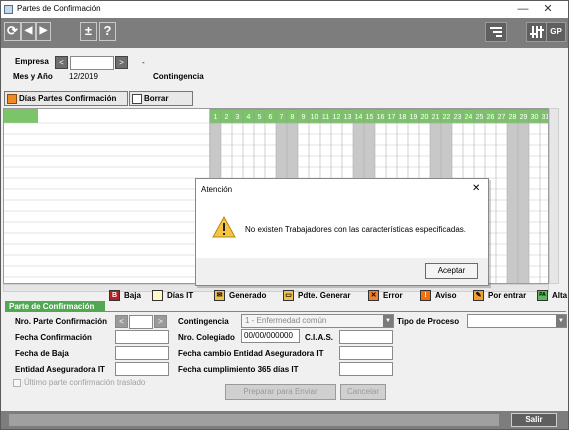 The width and height of the screenshot is (569, 430). Describe the element at coordinates (556, 32) in the screenshot. I see `gp-button: GP` at that location.